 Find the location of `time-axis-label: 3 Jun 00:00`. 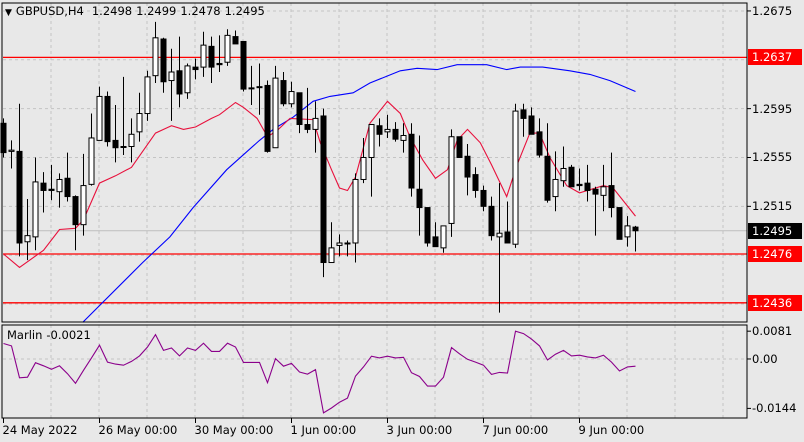

time-axis-label: 3 Jun 00:00 is located at coordinates (419, 430).